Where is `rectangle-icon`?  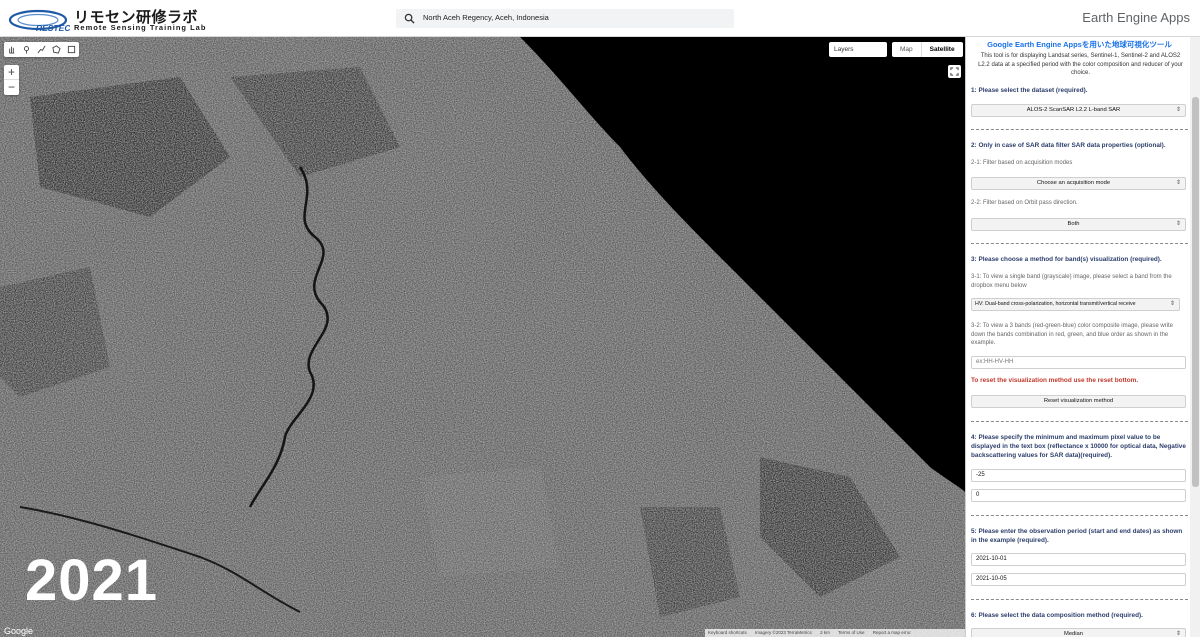 rectangle-icon is located at coordinates (71, 49).